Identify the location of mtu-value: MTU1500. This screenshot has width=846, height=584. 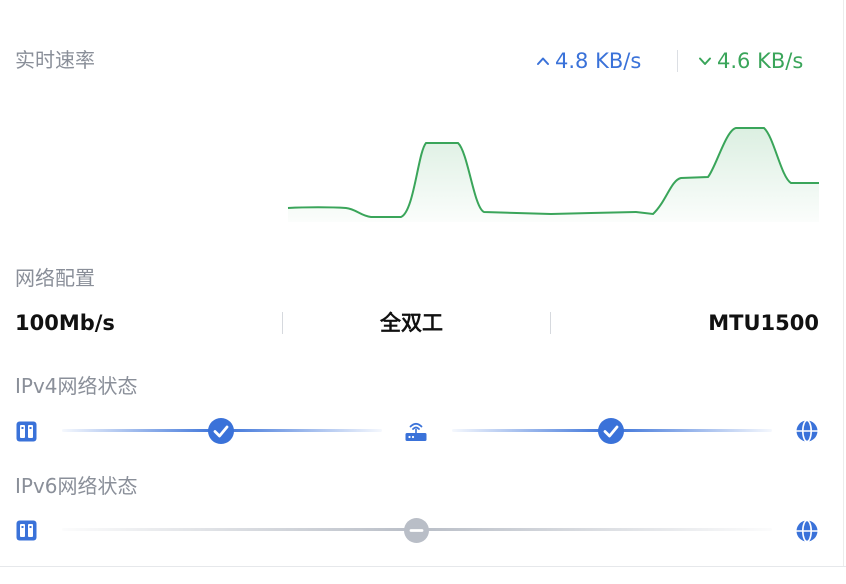
(763, 323).